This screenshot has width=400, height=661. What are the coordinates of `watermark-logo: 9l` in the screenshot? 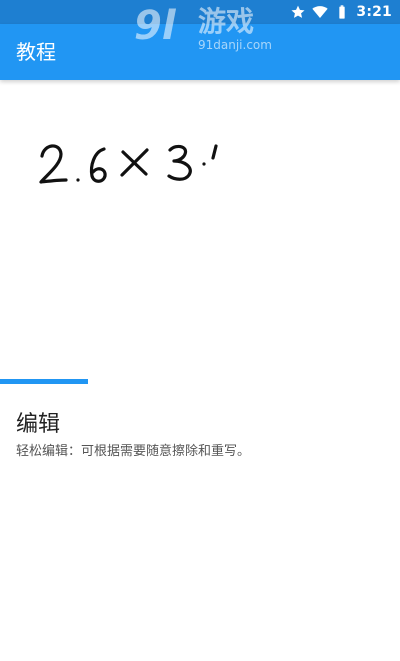 It's located at (155, 26).